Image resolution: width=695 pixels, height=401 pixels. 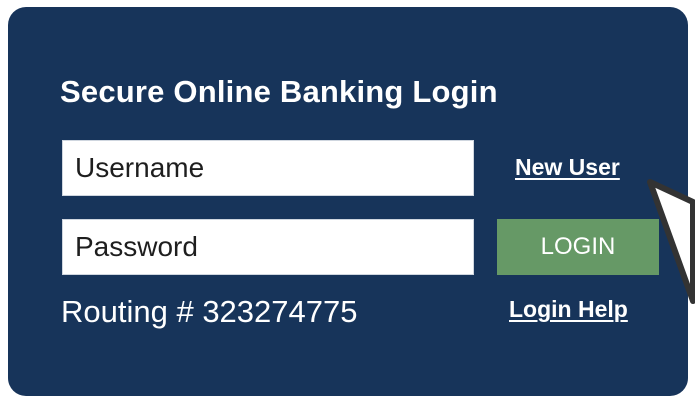 I want to click on username-input, so click(x=268, y=168).